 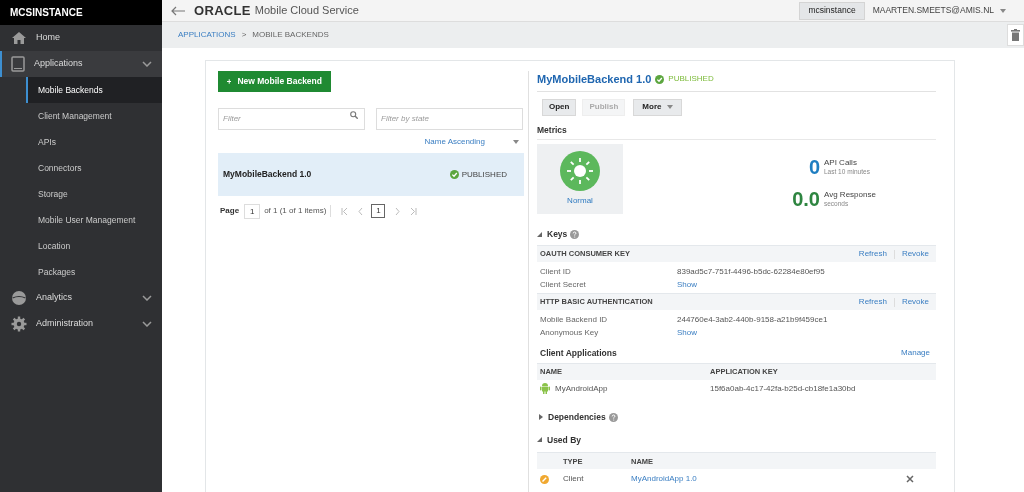 I want to click on page-number-button: 1, so click(x=378, y=211).